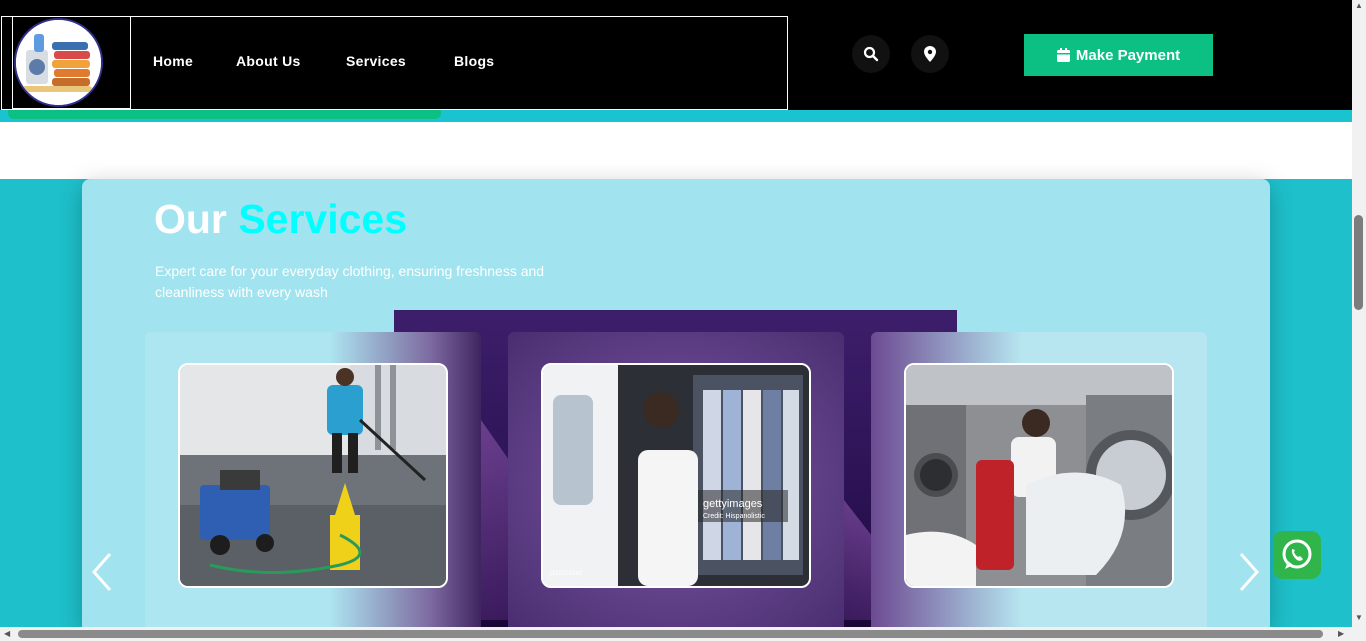 This screenshot has height=641, width=1366. I want to click on carousel-prev-button, so click(103, 572).